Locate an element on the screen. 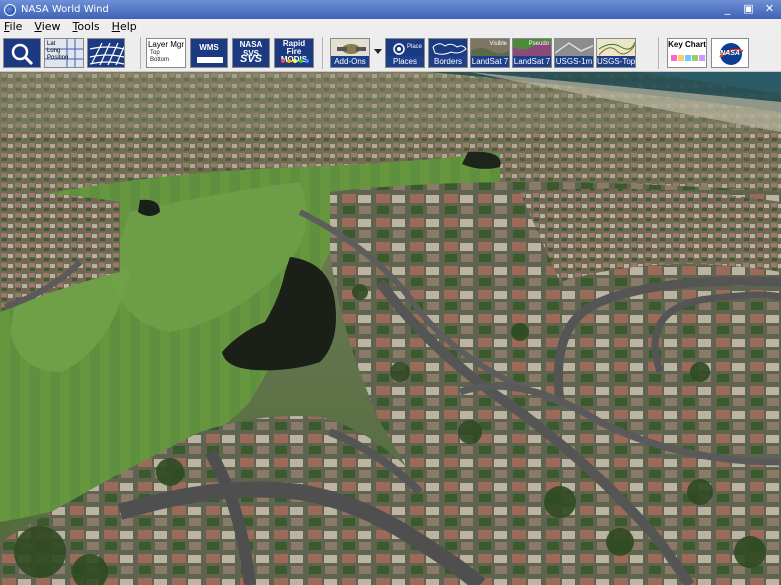  position-label: Position is located at coordinates (58, 58).